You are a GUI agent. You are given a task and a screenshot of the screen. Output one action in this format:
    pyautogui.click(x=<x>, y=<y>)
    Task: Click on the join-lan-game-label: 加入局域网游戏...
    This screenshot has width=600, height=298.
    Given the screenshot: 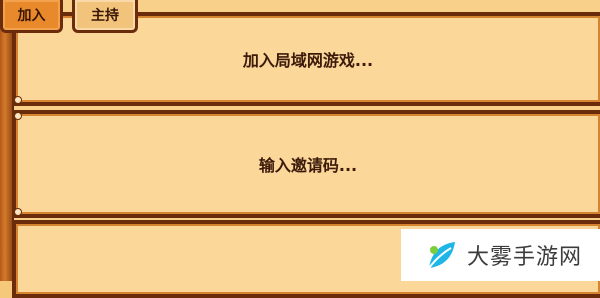 What is the action you would take?
    pyautogui.click(x=308, y=60)
    